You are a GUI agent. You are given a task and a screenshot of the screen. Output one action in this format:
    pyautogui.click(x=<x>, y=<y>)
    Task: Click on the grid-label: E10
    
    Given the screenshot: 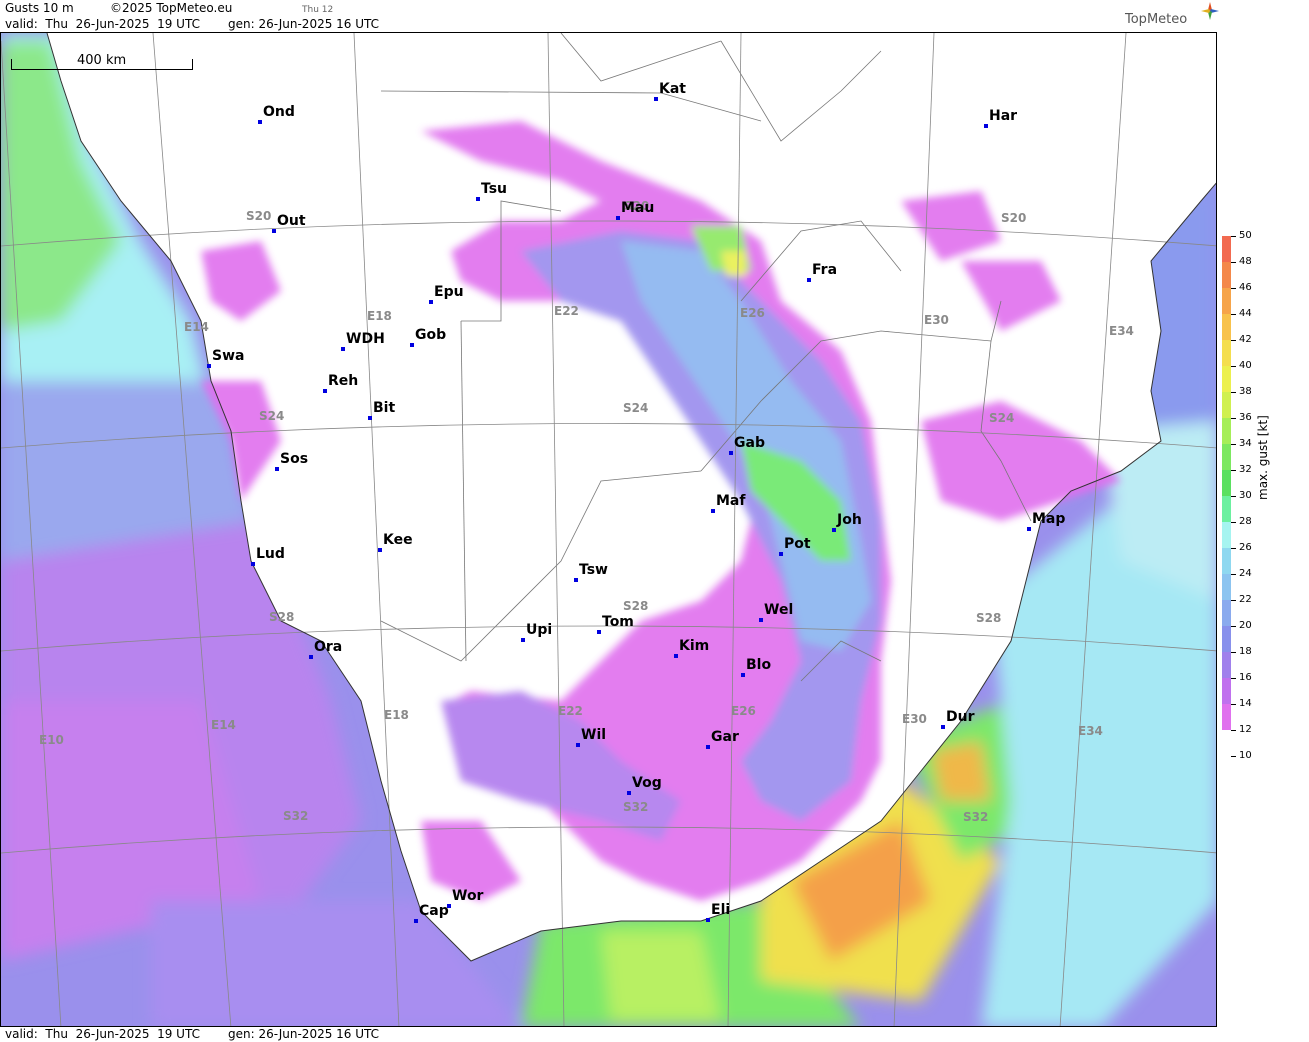 What is the action you would take?
    pyautogui.click(x=51, y=740)
    